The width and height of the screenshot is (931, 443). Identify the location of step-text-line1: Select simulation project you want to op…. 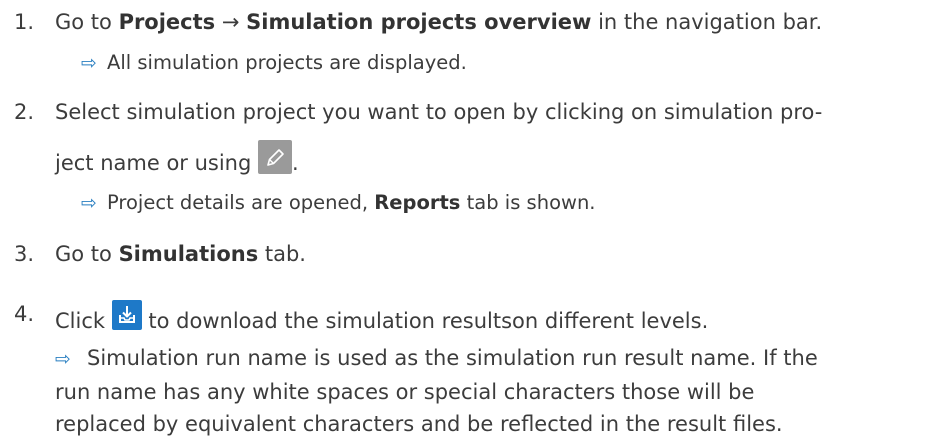
(439, 112).